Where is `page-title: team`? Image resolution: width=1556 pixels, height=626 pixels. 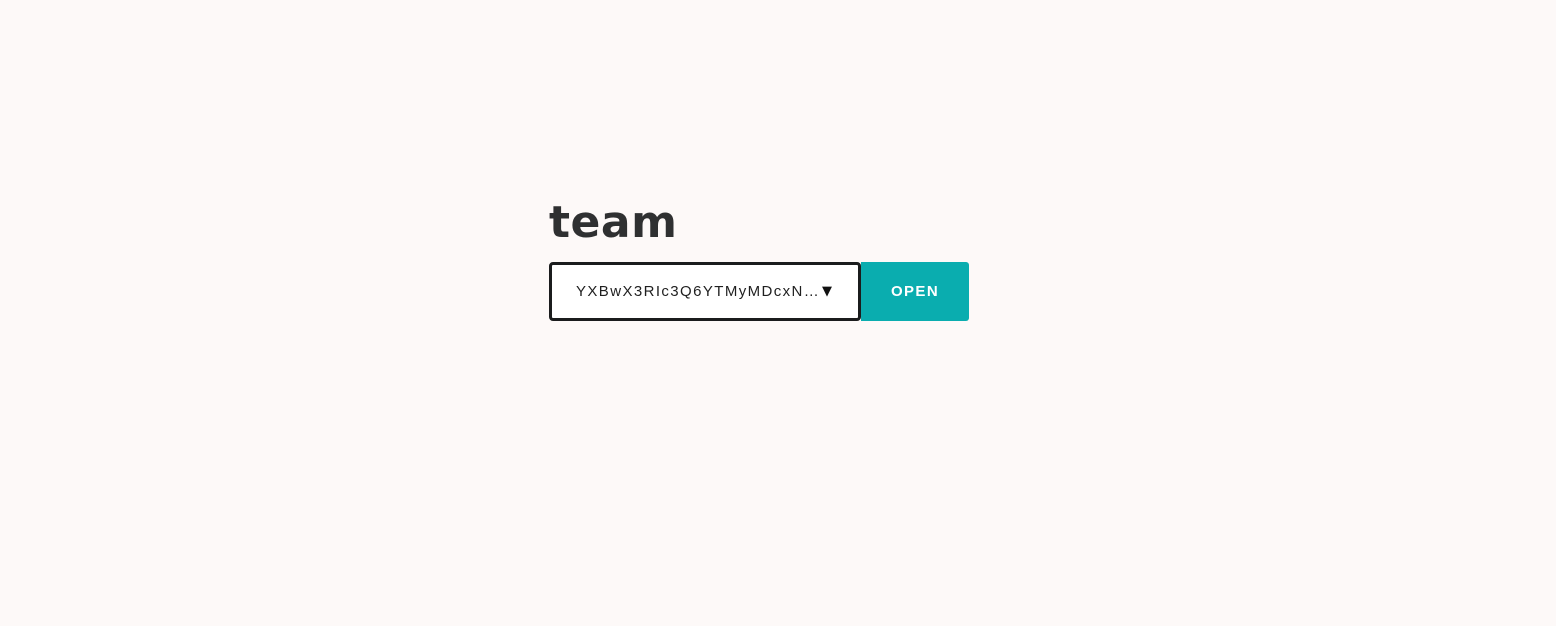
page-title: team is located at coordinates (613, 222).